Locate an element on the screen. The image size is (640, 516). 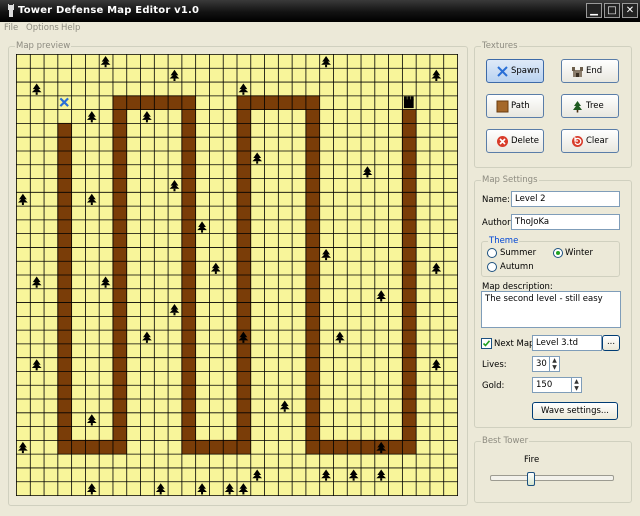
theme-autumn-radio is located at coordinates (492, 267).